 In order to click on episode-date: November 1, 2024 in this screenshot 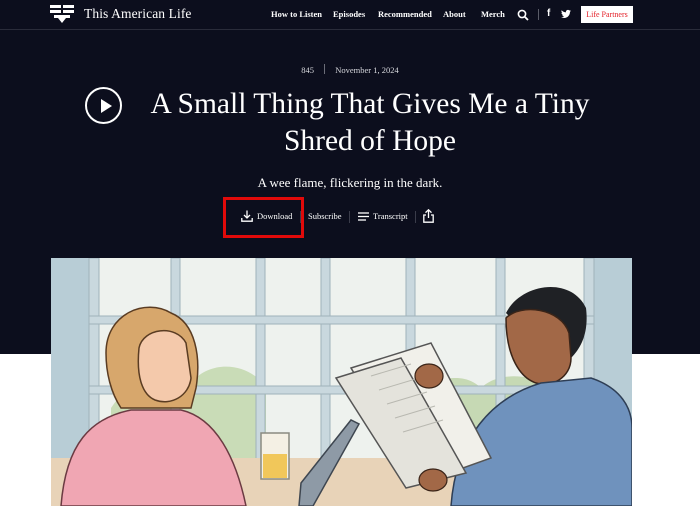, I will do `click(367, 70)`.